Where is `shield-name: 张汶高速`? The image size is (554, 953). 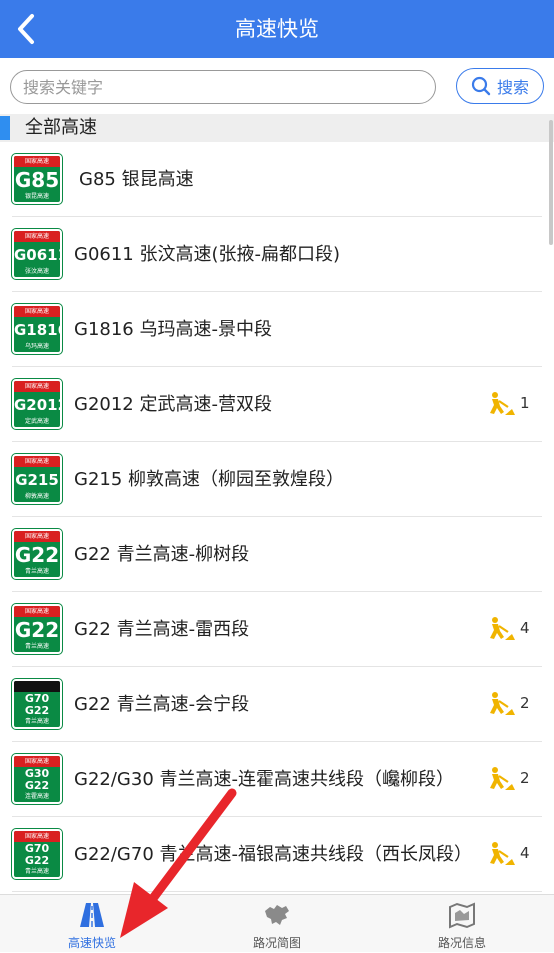 shield-name: 张汶高速 is located at coordinates (36, 271).